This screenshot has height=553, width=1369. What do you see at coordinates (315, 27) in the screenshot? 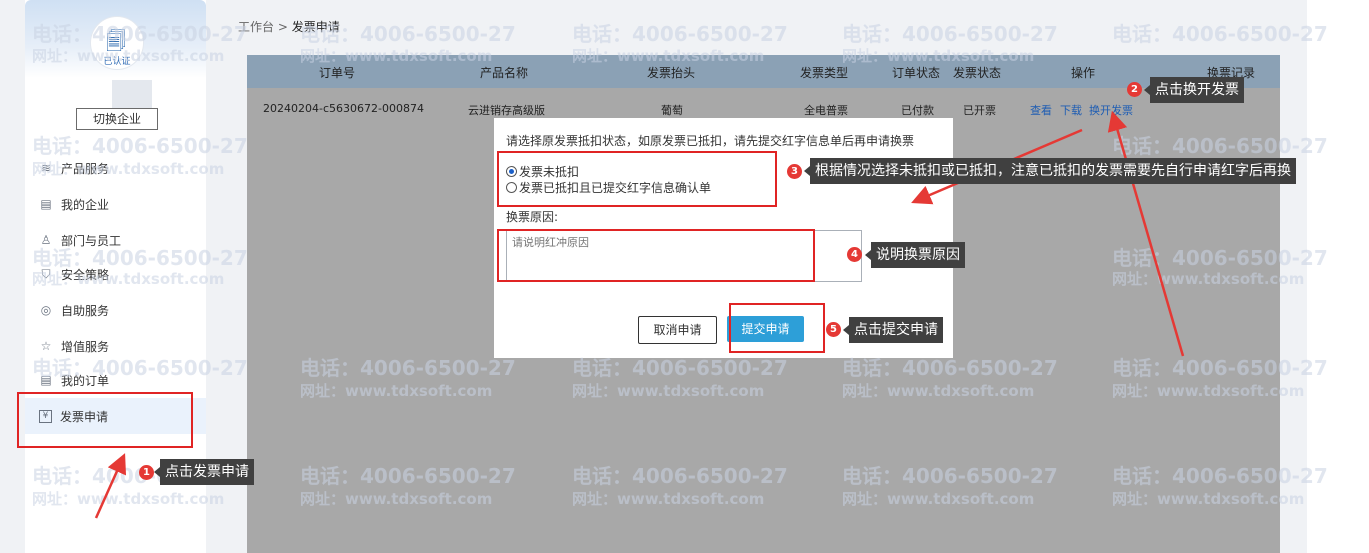
I see `breadcrumb-current: 发票申请` at bounding box center [315, 27].